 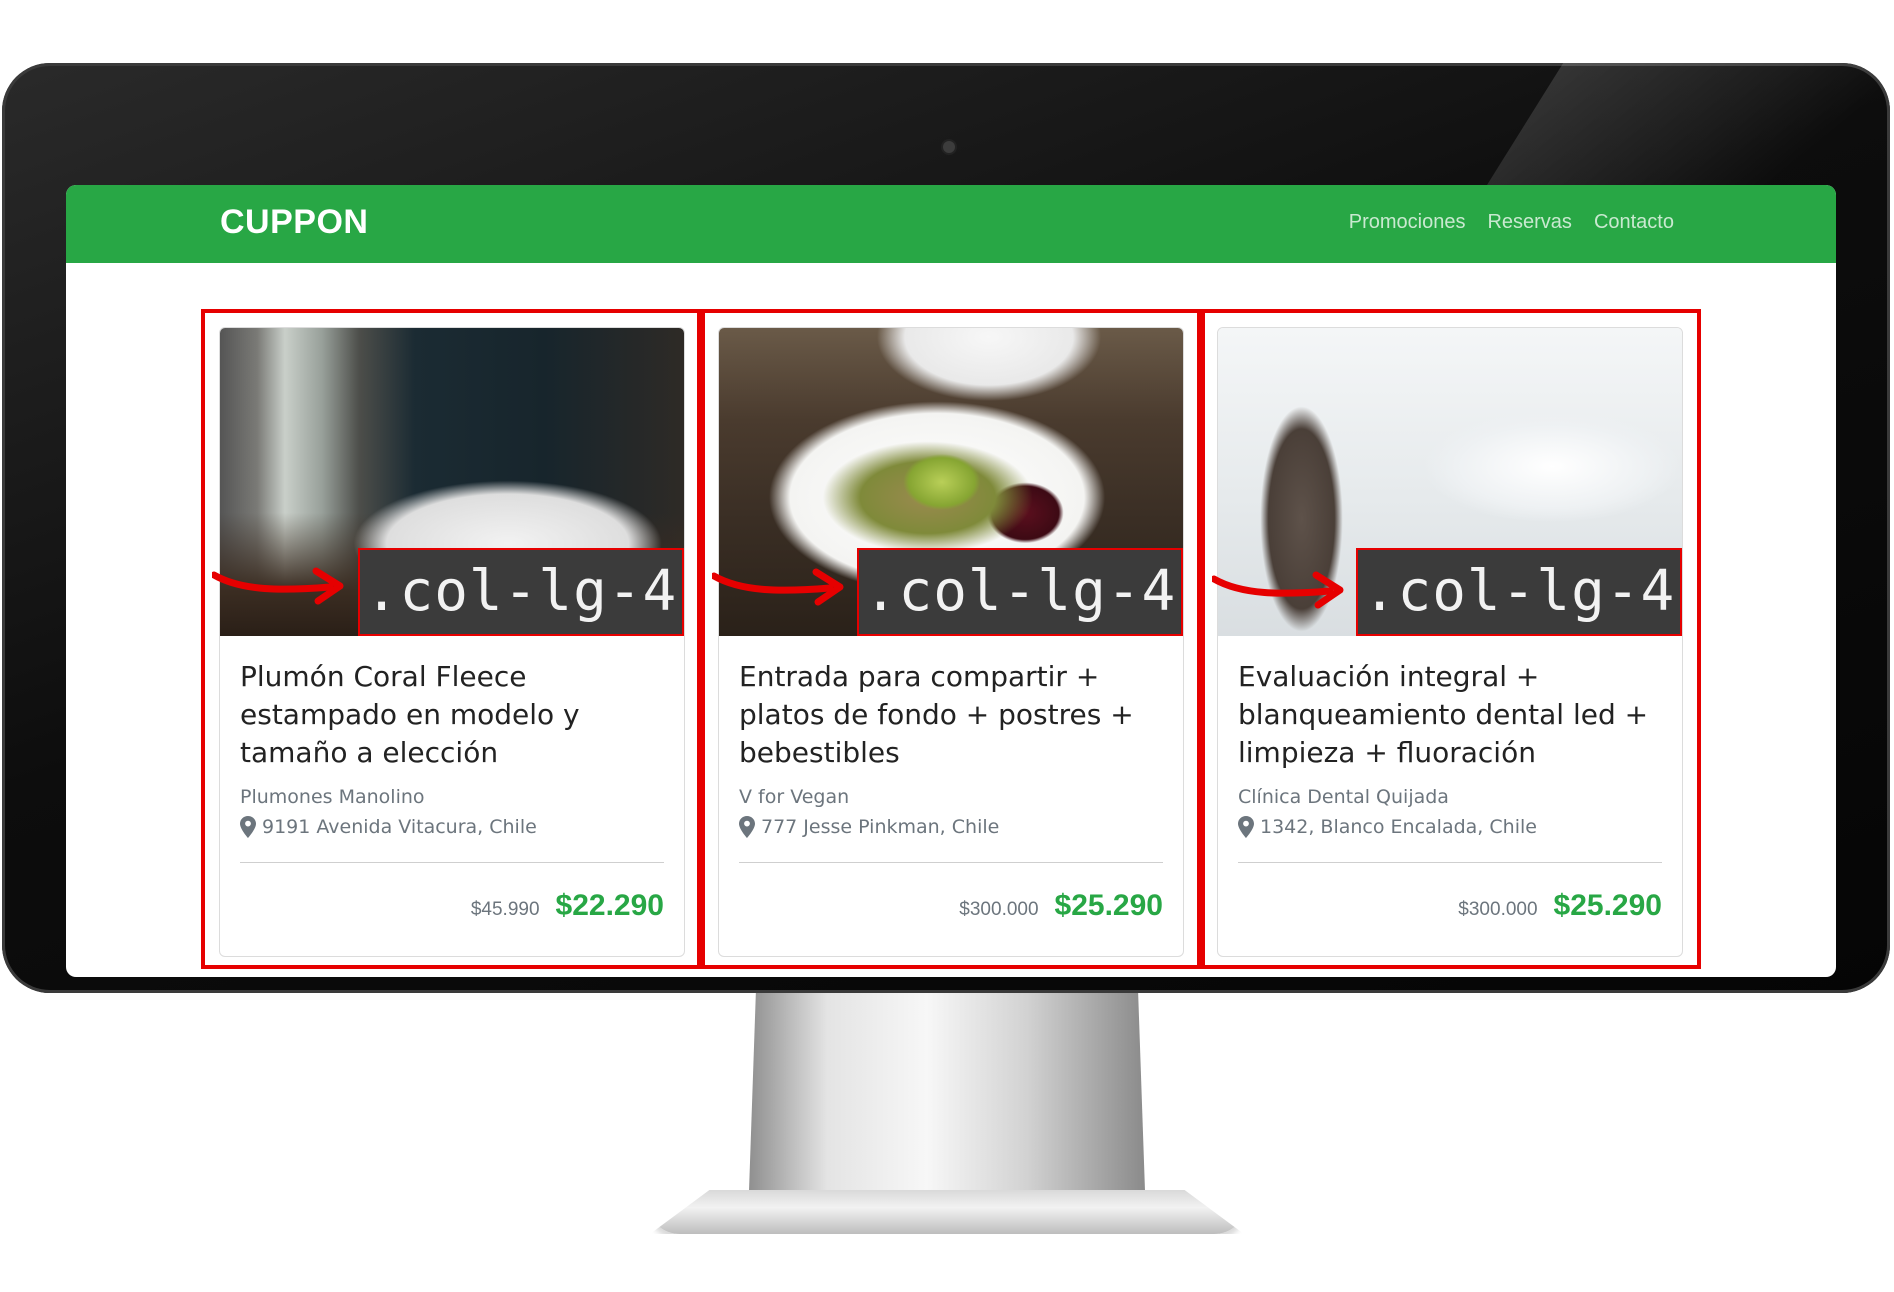 What do you see at coordinates (1450, 482) in the screenshot?
I see `card-image-dental-chair: .col-lg-4` at bounding box center [1450, 482].